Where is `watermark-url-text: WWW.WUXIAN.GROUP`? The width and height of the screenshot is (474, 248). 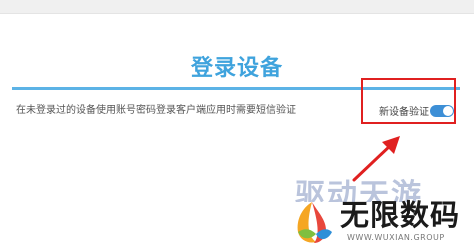
watermark-url-text: WWW.WUXIAN.GROUP is located at coordinates (396, 237).